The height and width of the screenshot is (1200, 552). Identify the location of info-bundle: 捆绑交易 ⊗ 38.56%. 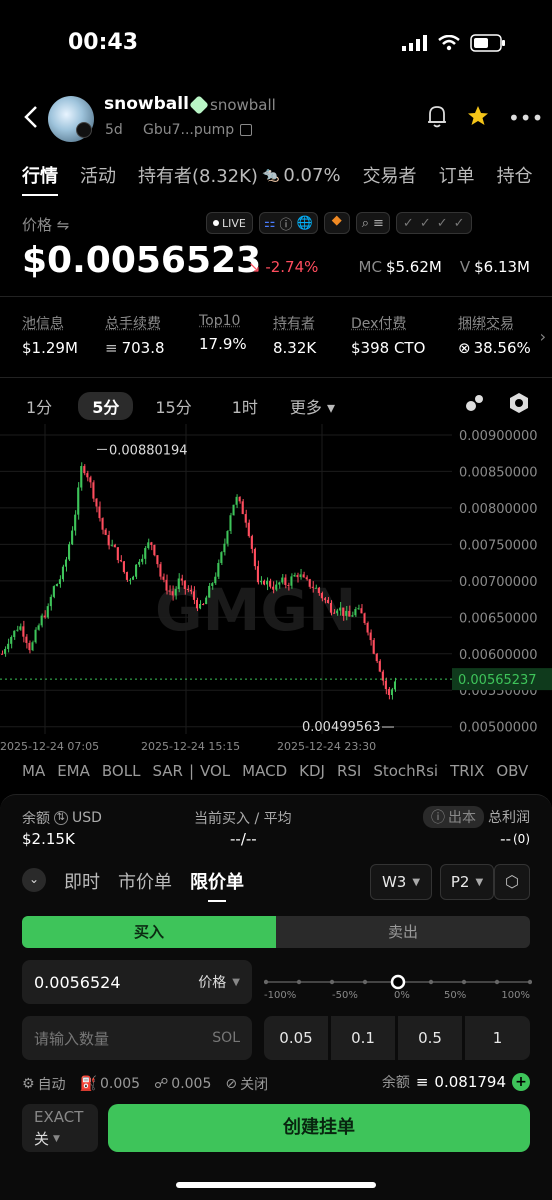
(494, 335).